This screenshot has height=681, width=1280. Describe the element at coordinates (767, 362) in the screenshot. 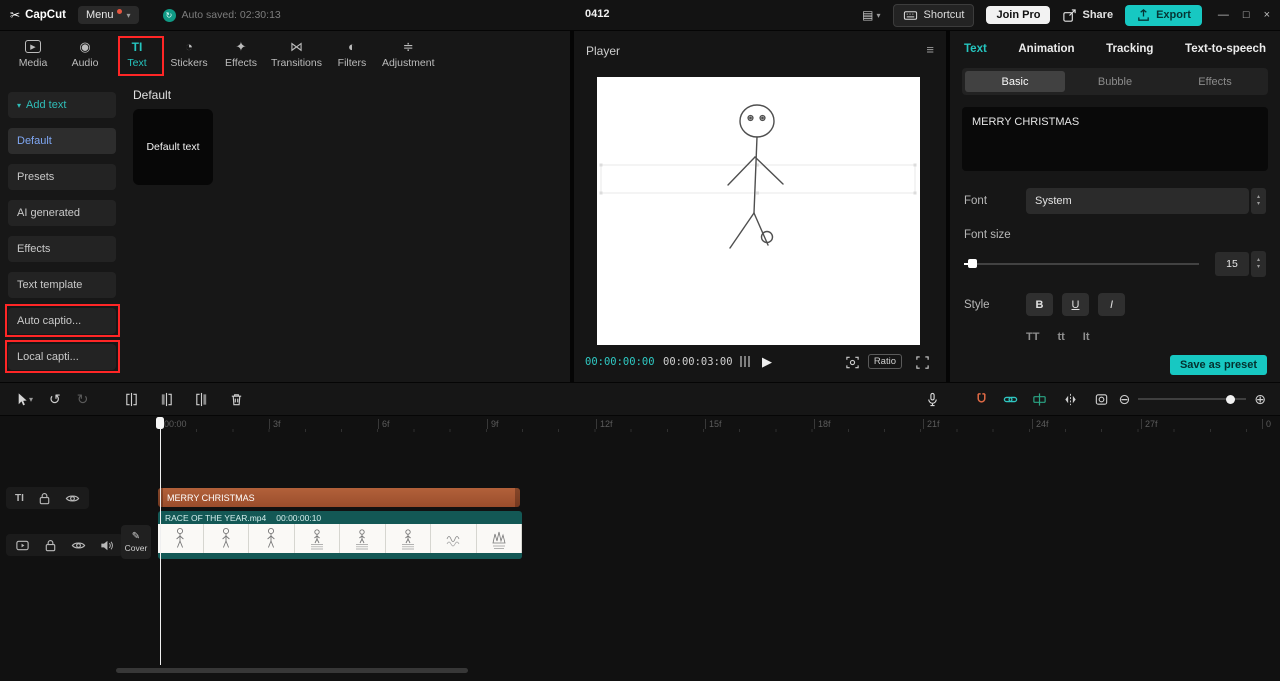

I see `play-button: ▶` at that location.